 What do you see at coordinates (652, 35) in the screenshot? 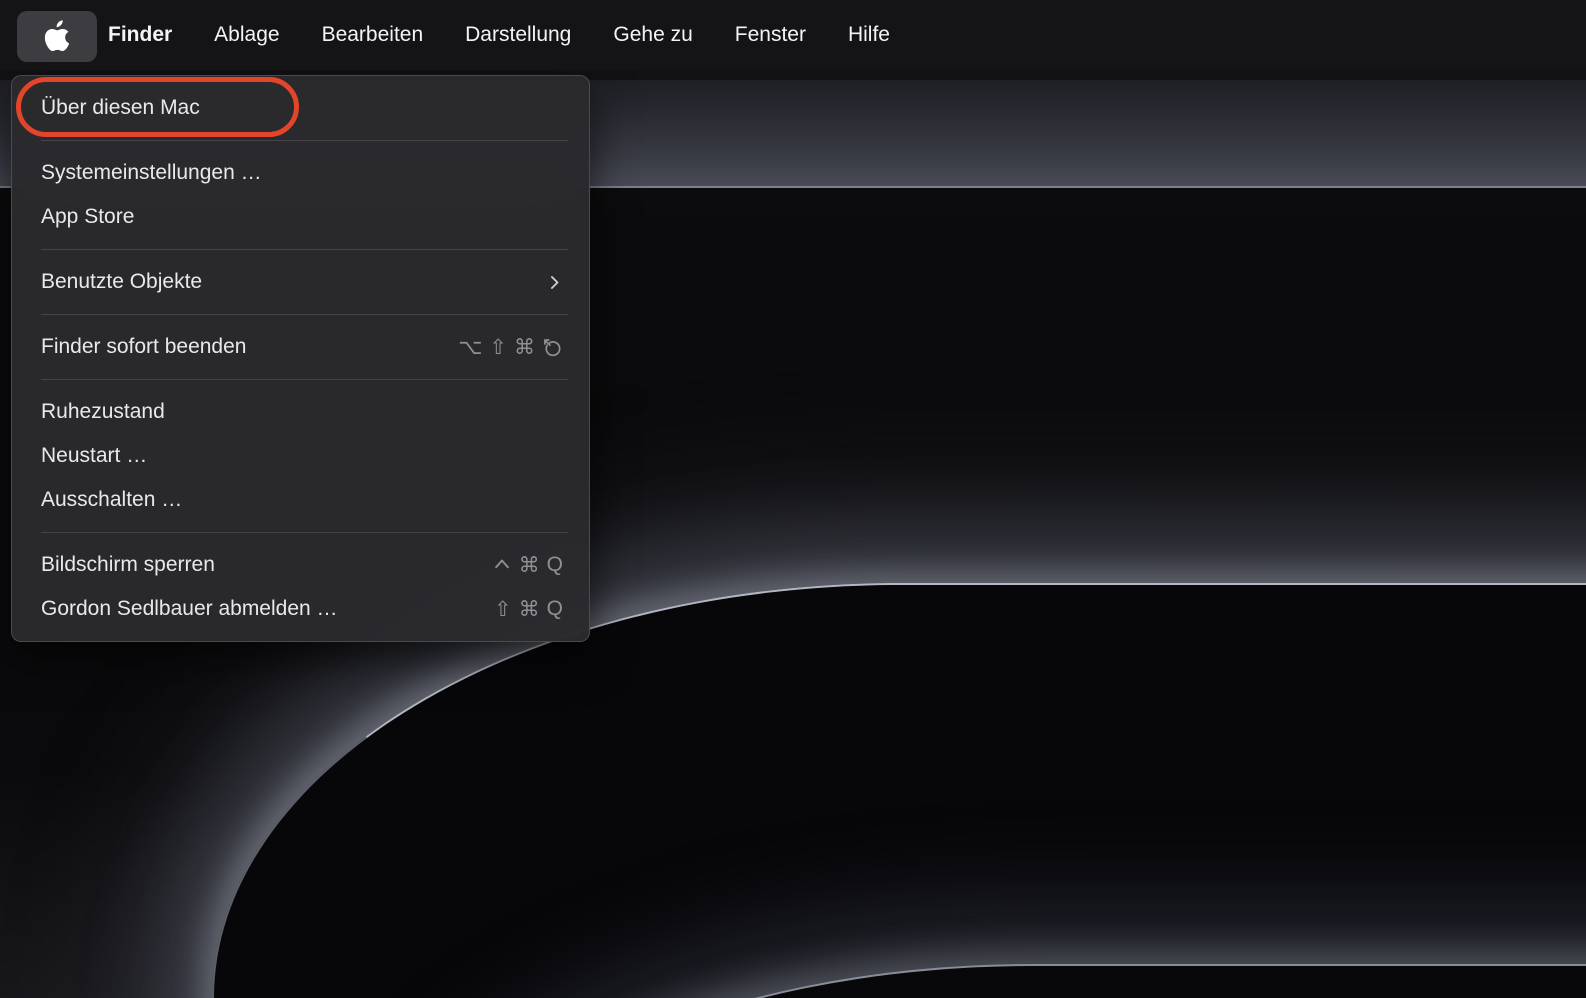
I see `menubar-item-gehe-zu: Gehe zu` at bounding box center [652, 35].